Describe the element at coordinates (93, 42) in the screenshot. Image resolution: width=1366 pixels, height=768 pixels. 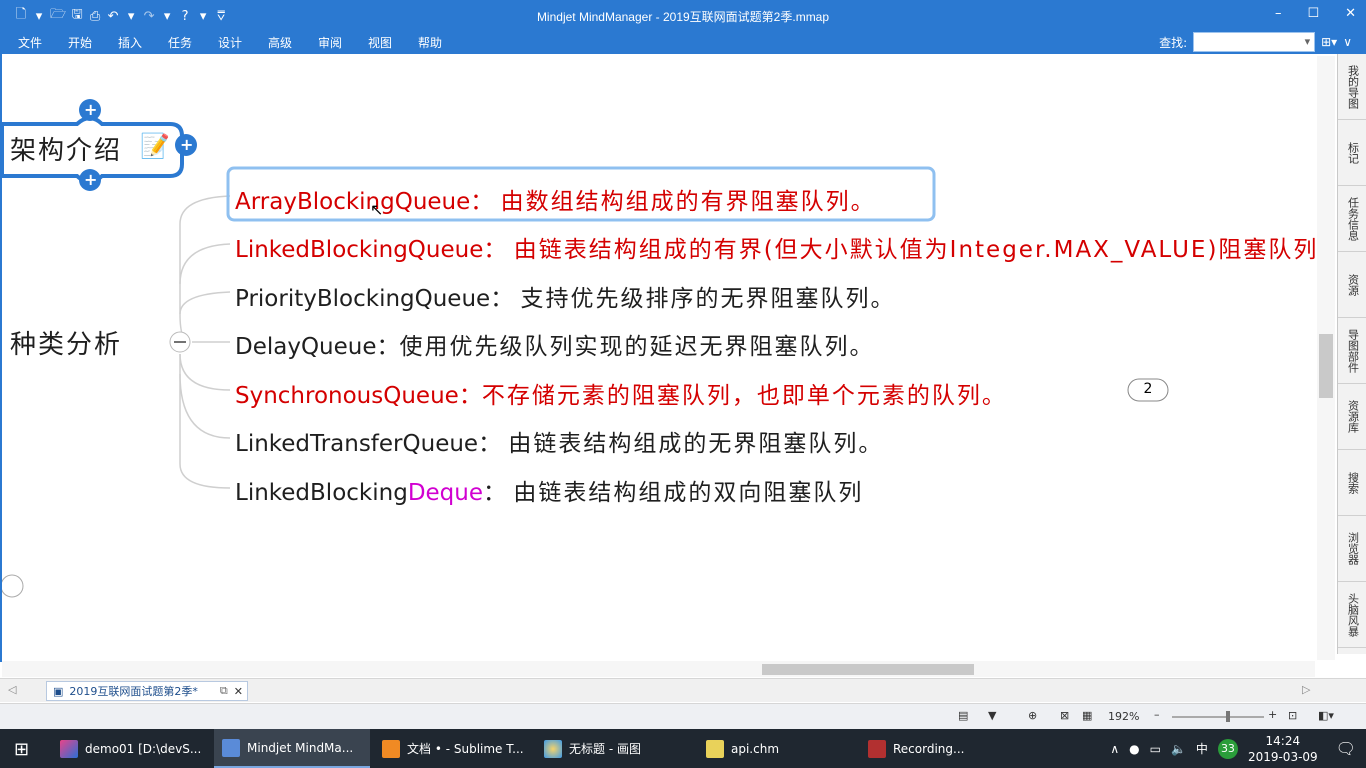
I see `tab-home: 开始` at that location.